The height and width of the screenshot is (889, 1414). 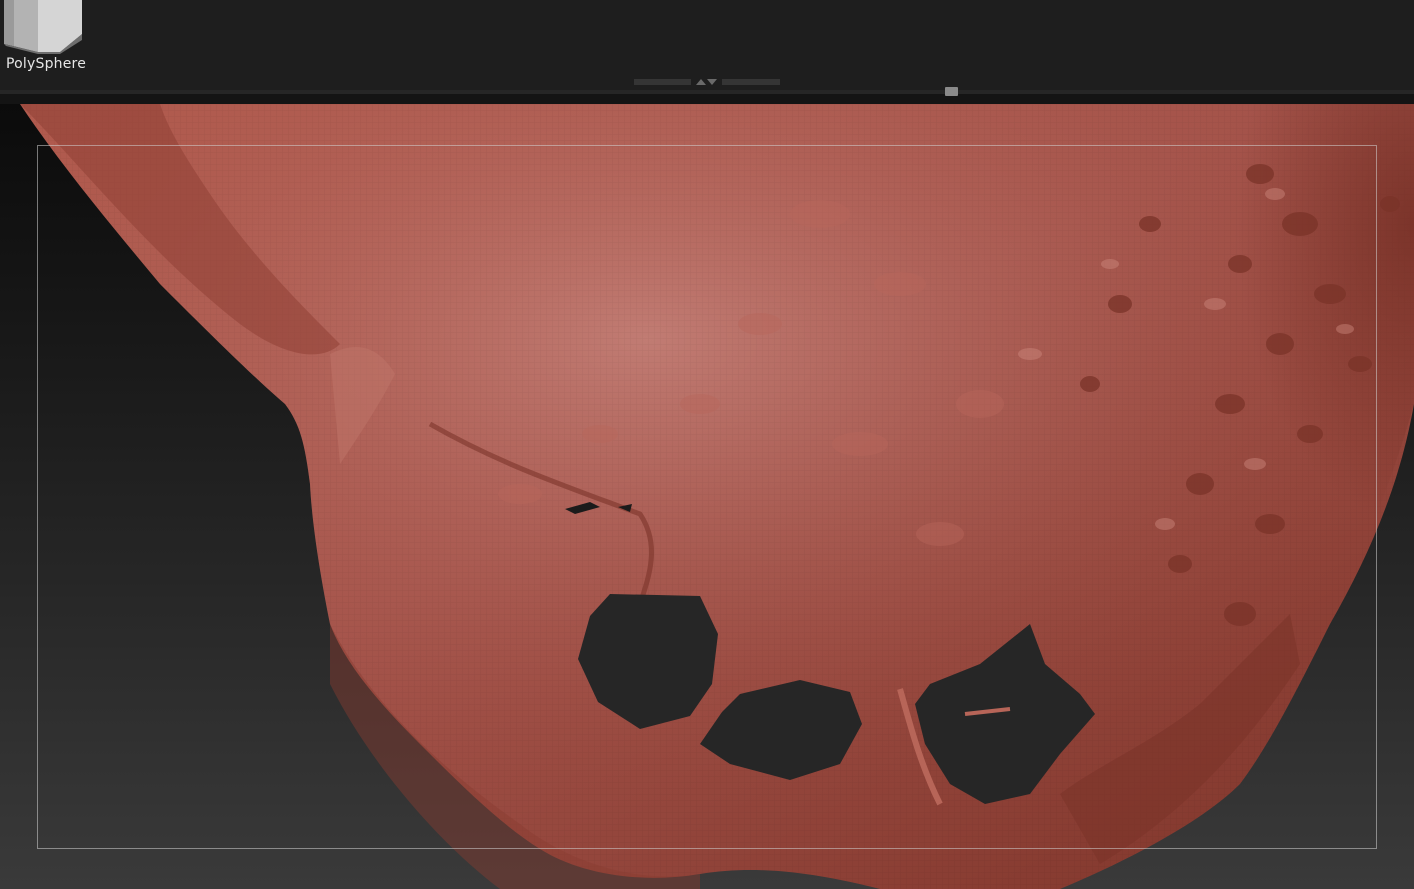 I want to click on active-tool-label: PolySphere, so click(x=46, y=64).